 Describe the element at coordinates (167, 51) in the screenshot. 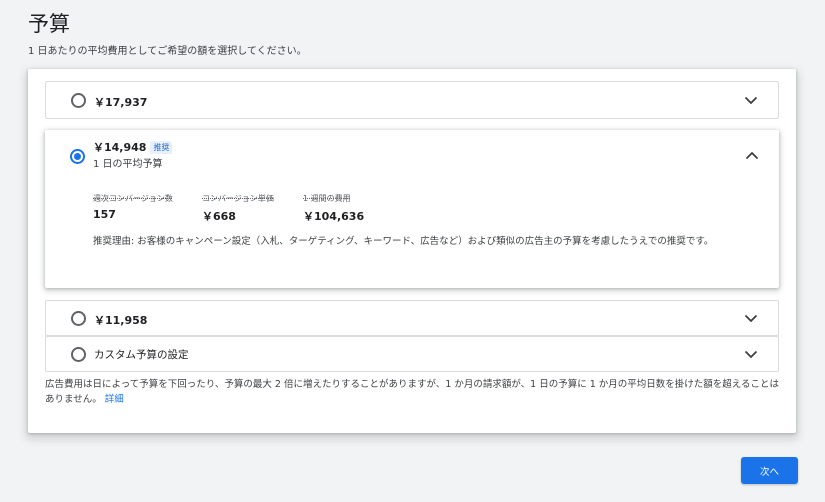

I see `page-subtitle: 1 日あたりの平均費用としてご希望の額を選択してください。` at that location.